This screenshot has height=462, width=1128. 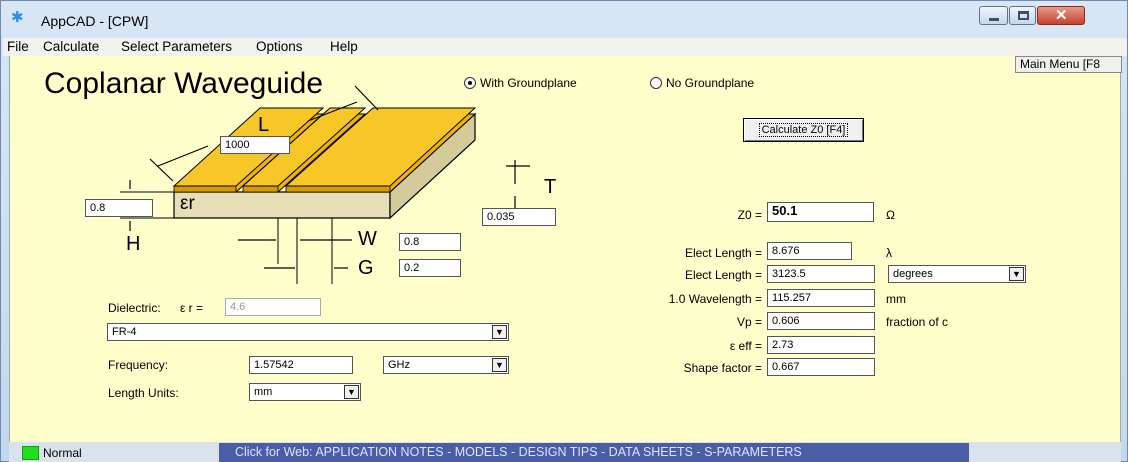 I want to click on elect-length-deg-output: 3123.5, so click(x=821, y=274).